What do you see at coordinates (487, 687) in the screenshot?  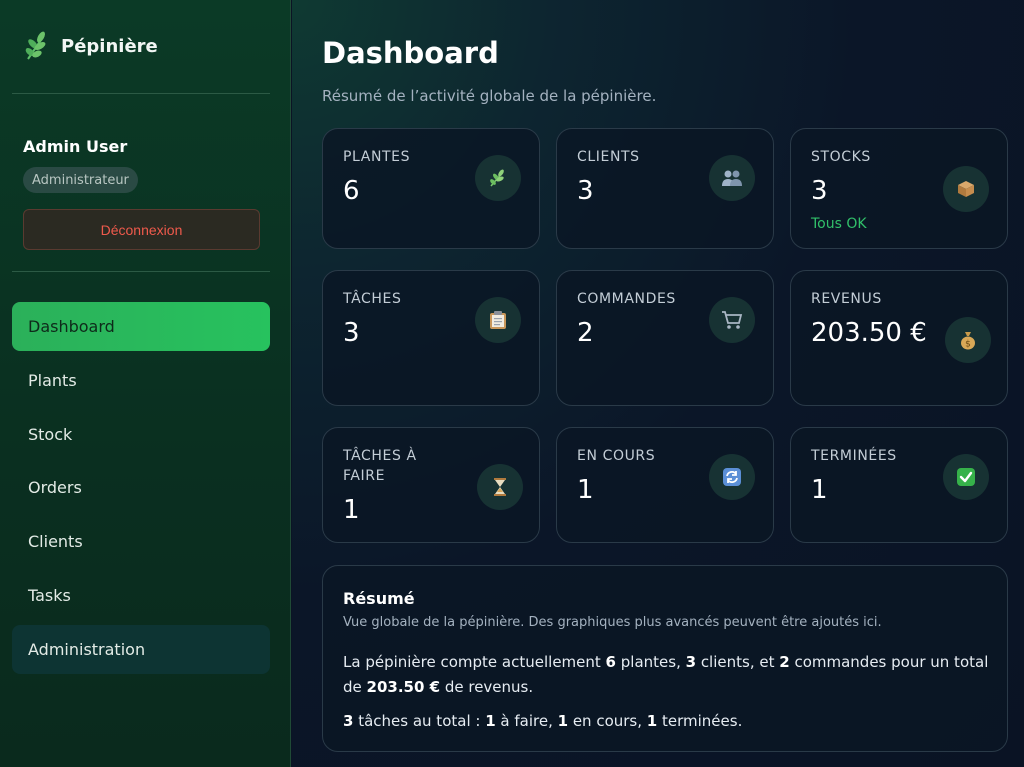 I see `summary-text: de revenus.` at bounding box center [487, 687].